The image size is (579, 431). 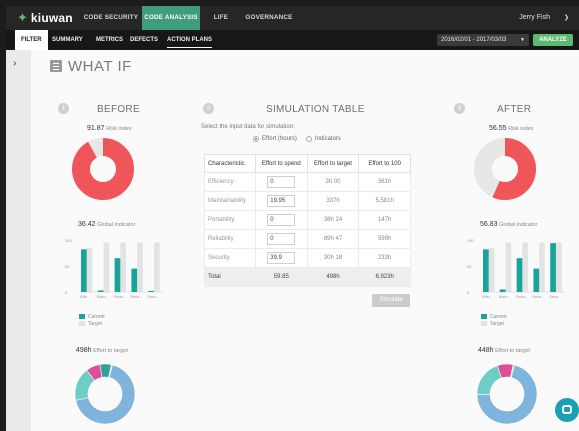 I want to click on after-effort-label: Effort to target, so click(x=512, y=351).